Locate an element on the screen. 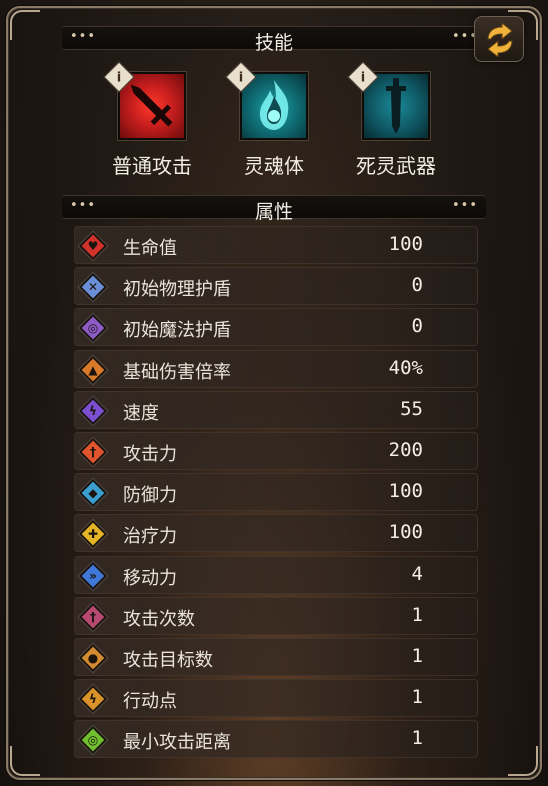 This screenshot has width=548, height=786. stat-name: 攻击力 is located at coordinates (150, 454).